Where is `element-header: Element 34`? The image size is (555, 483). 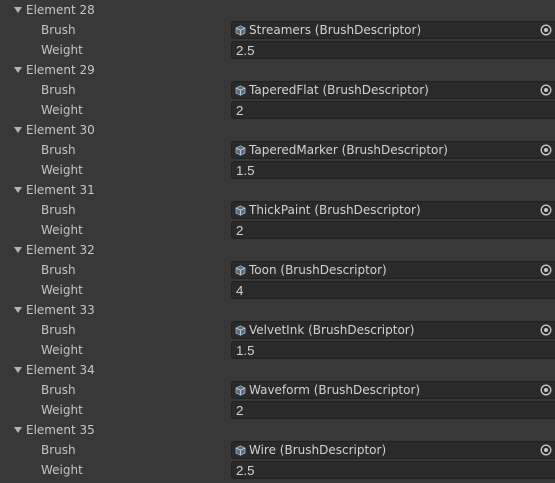 element-header: Element 34 is located at coordinates (277, 370).